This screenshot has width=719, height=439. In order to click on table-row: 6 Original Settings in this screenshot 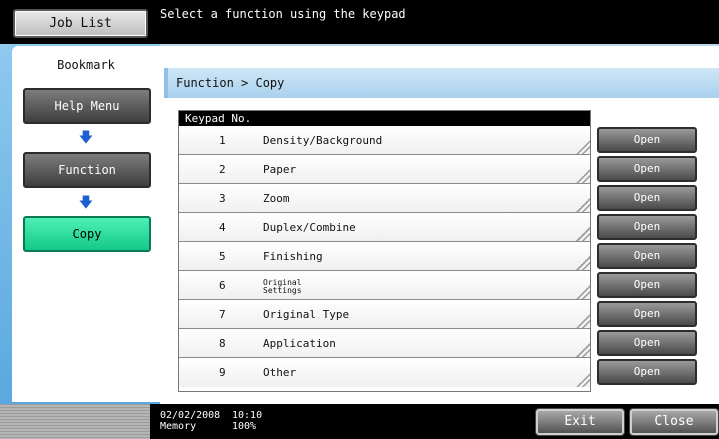, I will do `click(384, 285)`.